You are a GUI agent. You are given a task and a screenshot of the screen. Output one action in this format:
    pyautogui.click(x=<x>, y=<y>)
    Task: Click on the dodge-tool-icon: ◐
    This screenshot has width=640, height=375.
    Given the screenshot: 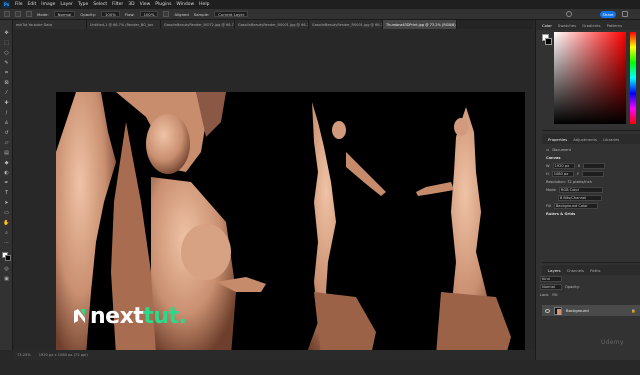 What is the action you would take?
    pyautogui.click(x=6, y=173)
    